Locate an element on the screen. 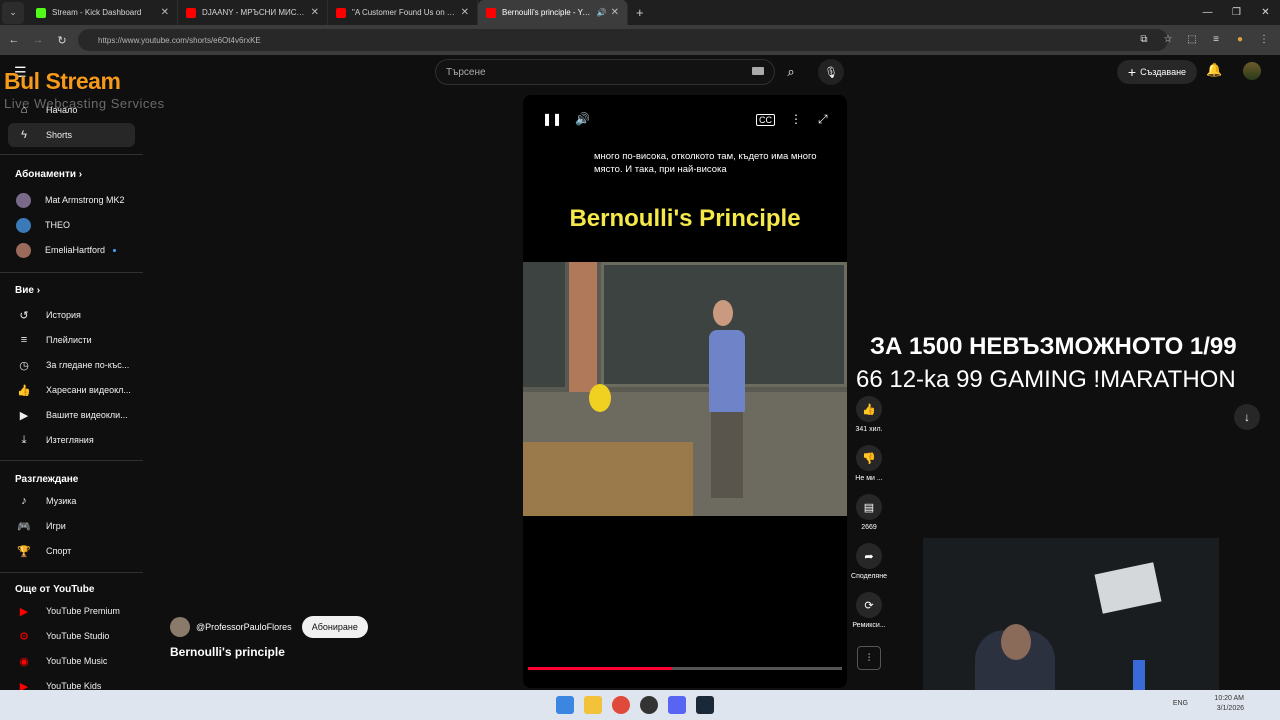 This screenshot has width=1280, height=720. share-button: ➦ Споделяне is located at coordinates (869, 561).